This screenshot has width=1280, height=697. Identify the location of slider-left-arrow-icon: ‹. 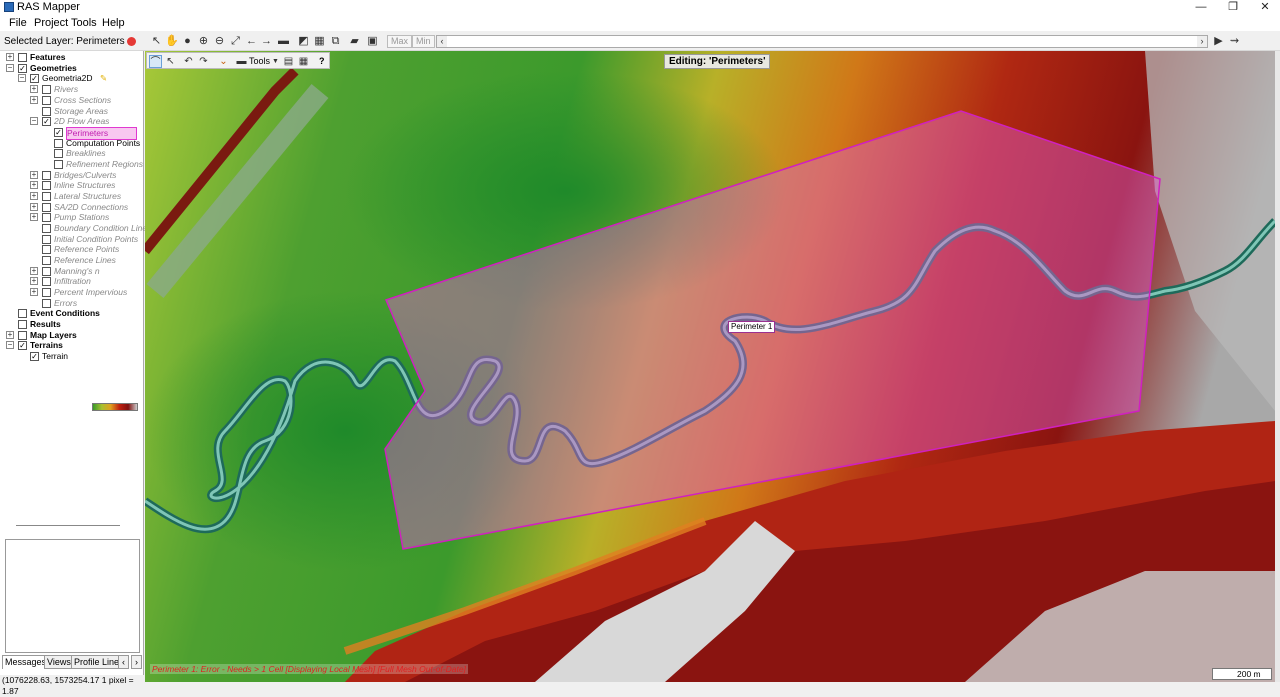
(442, 41).